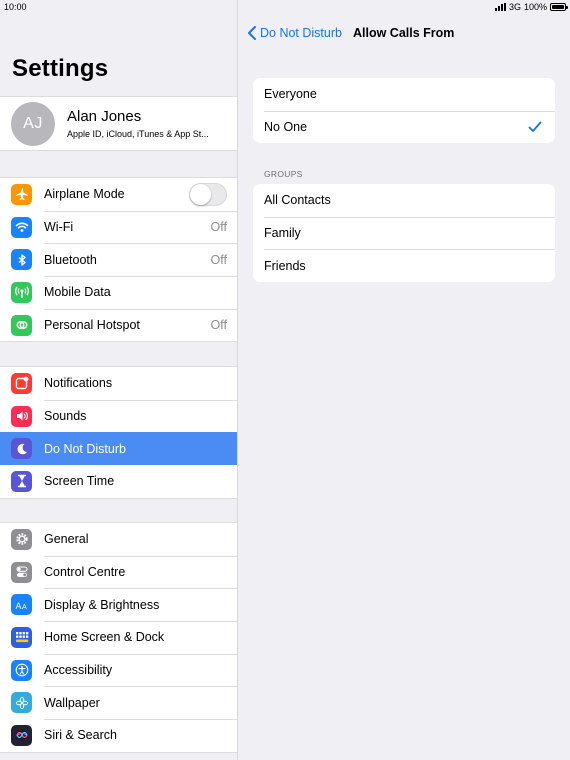 This screenshot has width=570, height=760. What do you see at coordinates (60, 68) in the screenshot?
I see `page-title: Settings` at bounding box center [60, 68].